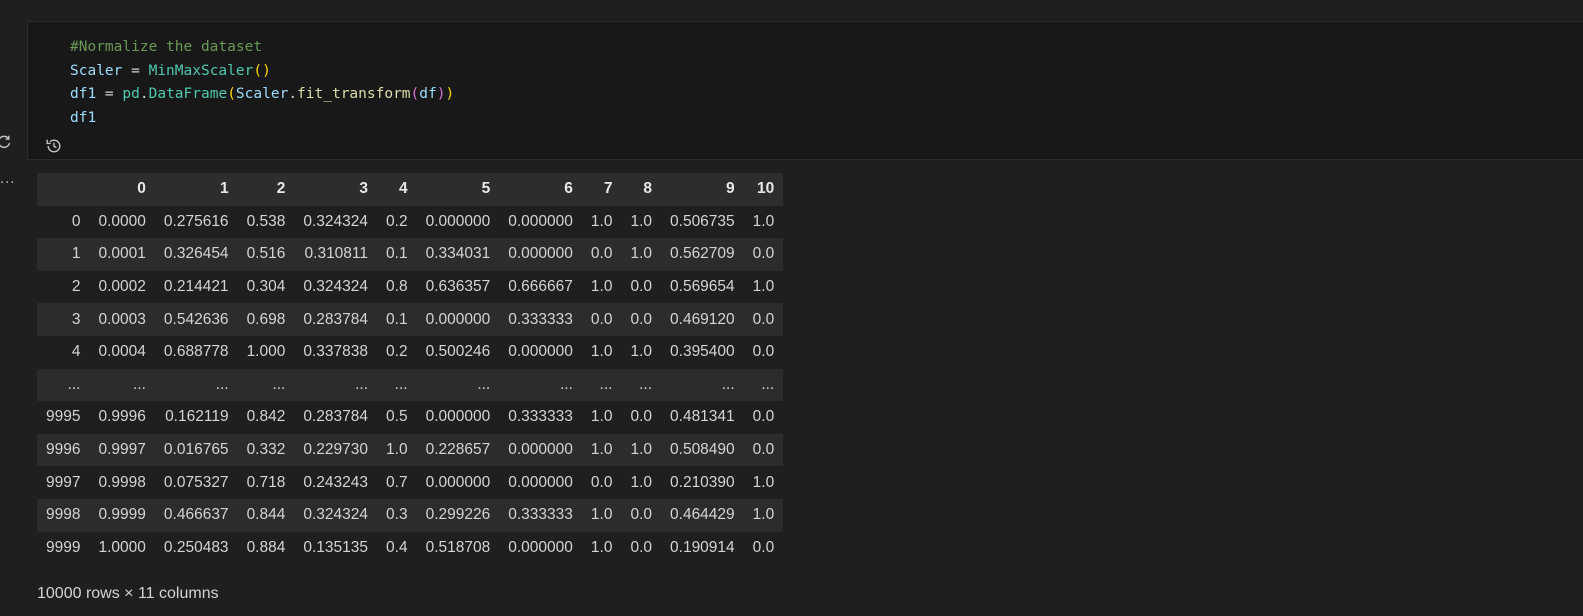 The image size is (1583, 616). Describe the element at coordinates (262, 94) in the screenshot. I see `code-token: Scaler` at that location.